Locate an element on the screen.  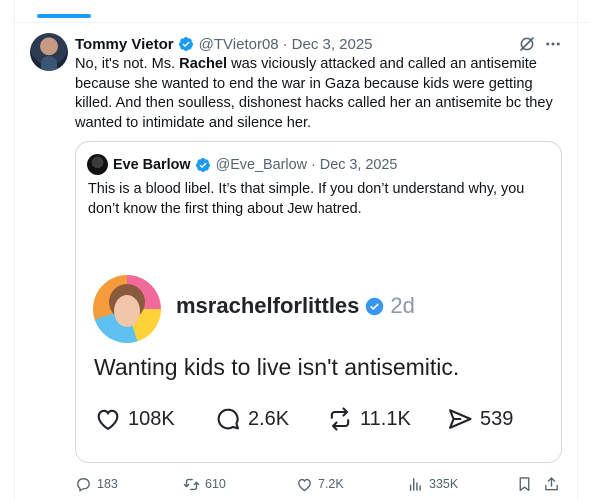
reply-icon is located at coordinates (83, 484).